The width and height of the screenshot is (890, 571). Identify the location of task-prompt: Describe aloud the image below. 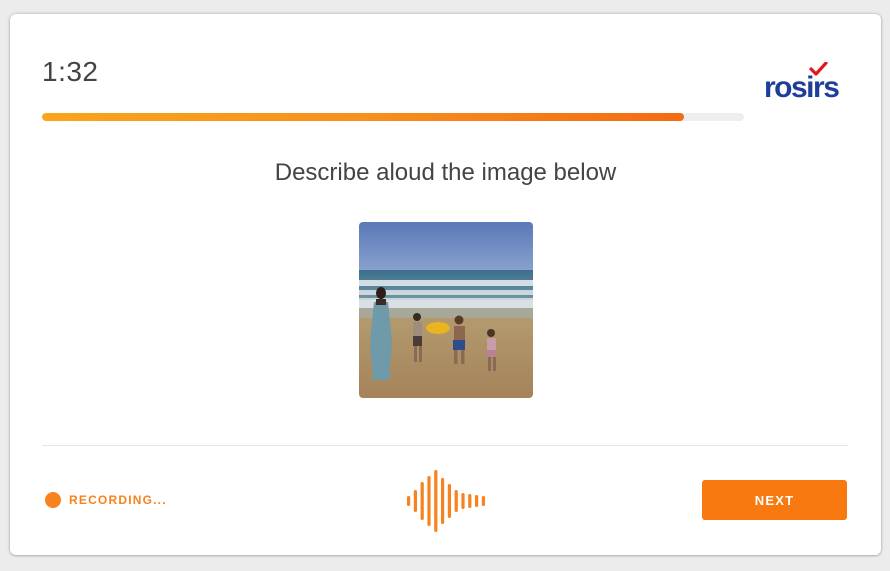
(445, 172).